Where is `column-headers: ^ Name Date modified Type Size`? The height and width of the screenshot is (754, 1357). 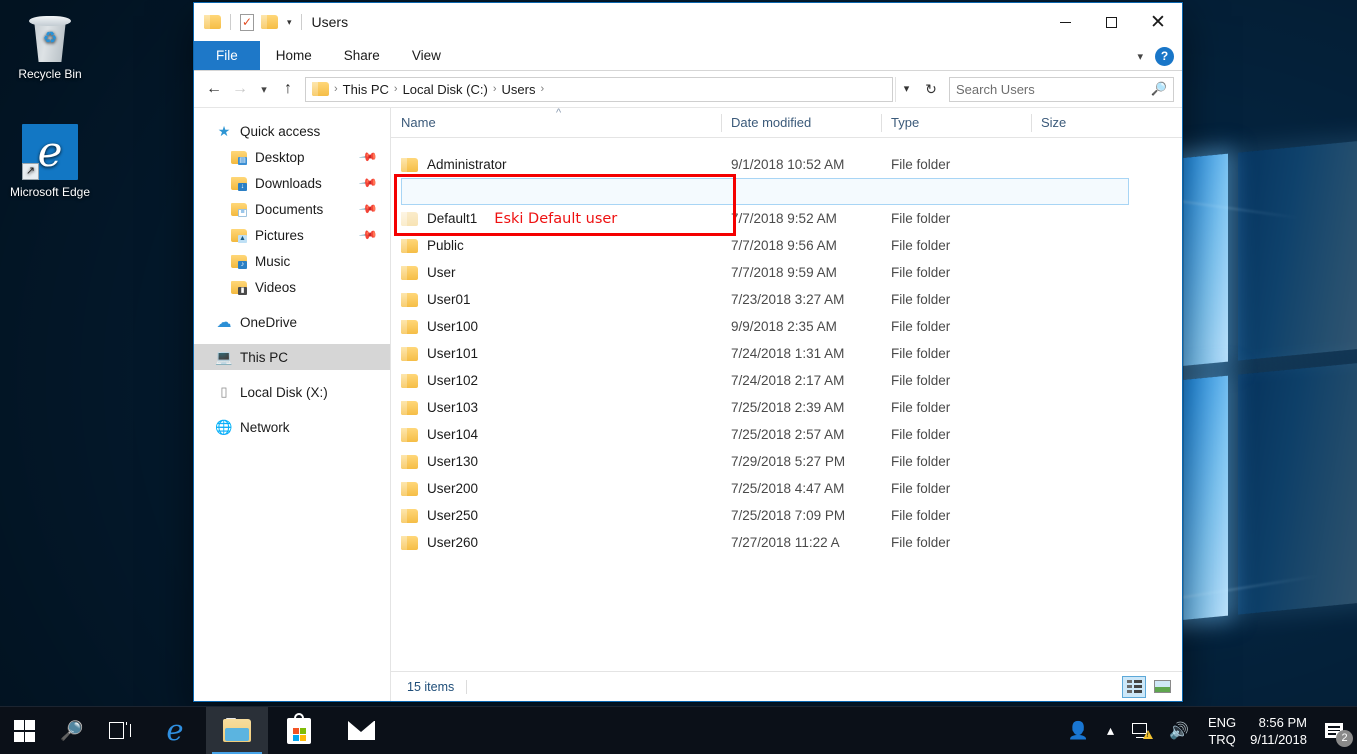 column-headers: ^ Name Date modified Type Size is located at coordinates (786, 122).